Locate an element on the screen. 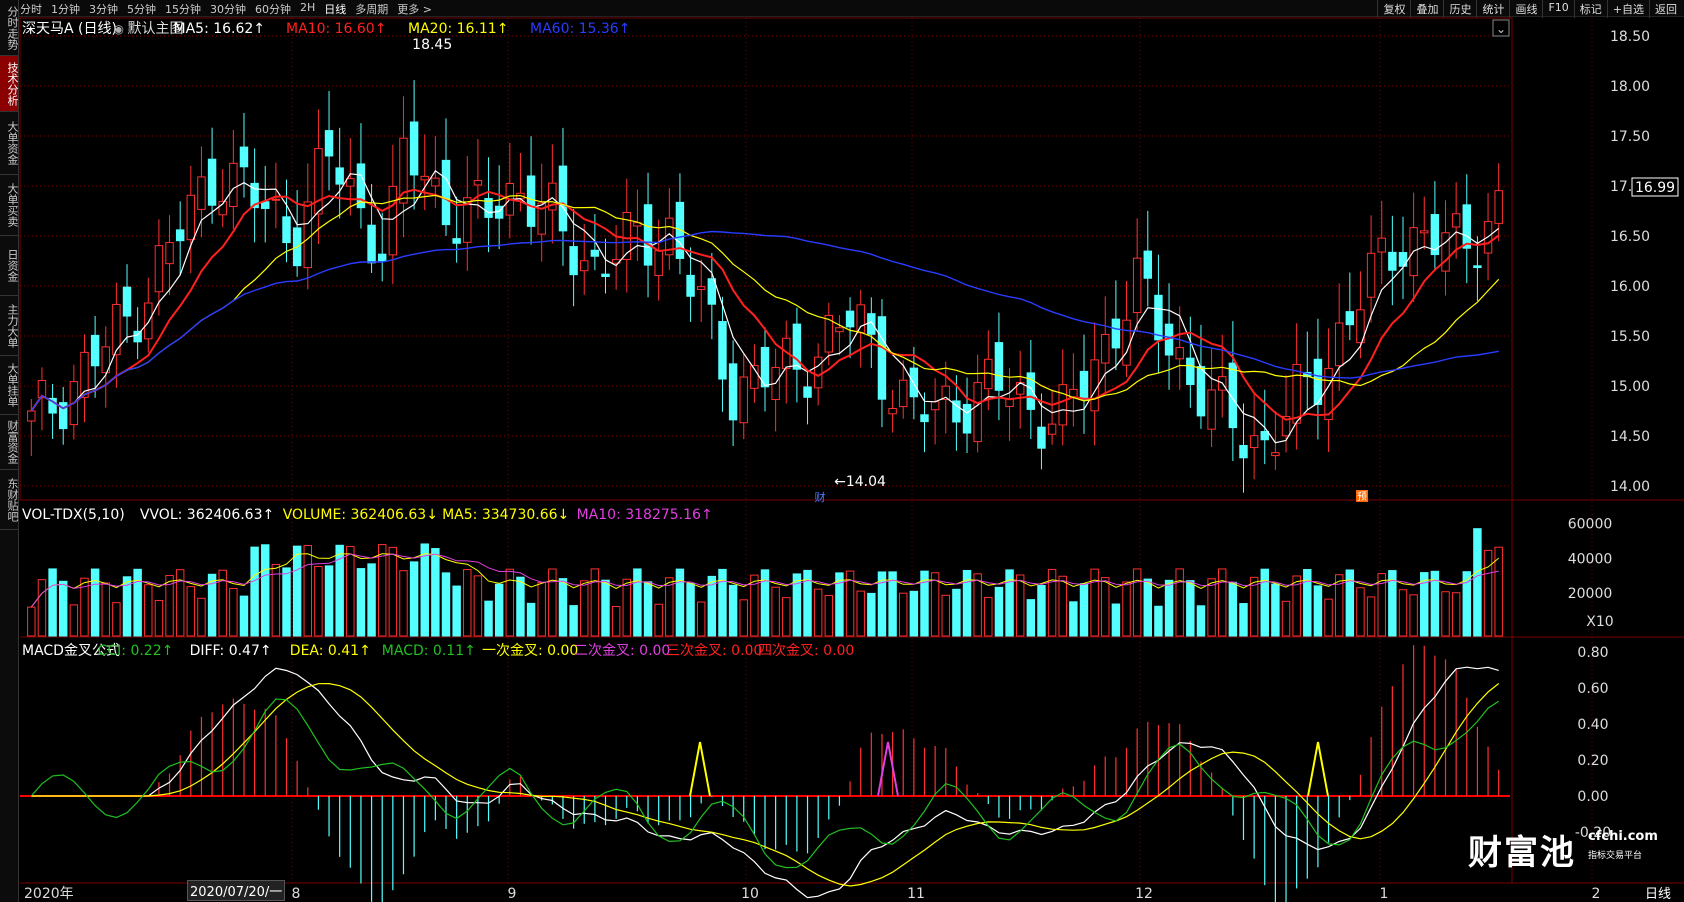 Image resolution: width=1684 pixels, height=902 pixels. event-marker-yu: 预 is located at coordinates (1362, 497).